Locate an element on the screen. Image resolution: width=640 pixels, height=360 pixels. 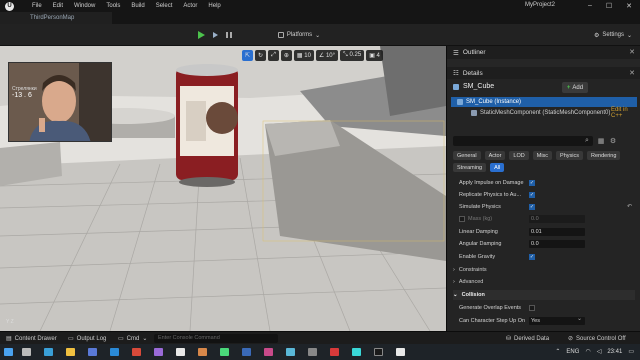
source-control-icon: ⊘ is located at coordinates (571, 339).